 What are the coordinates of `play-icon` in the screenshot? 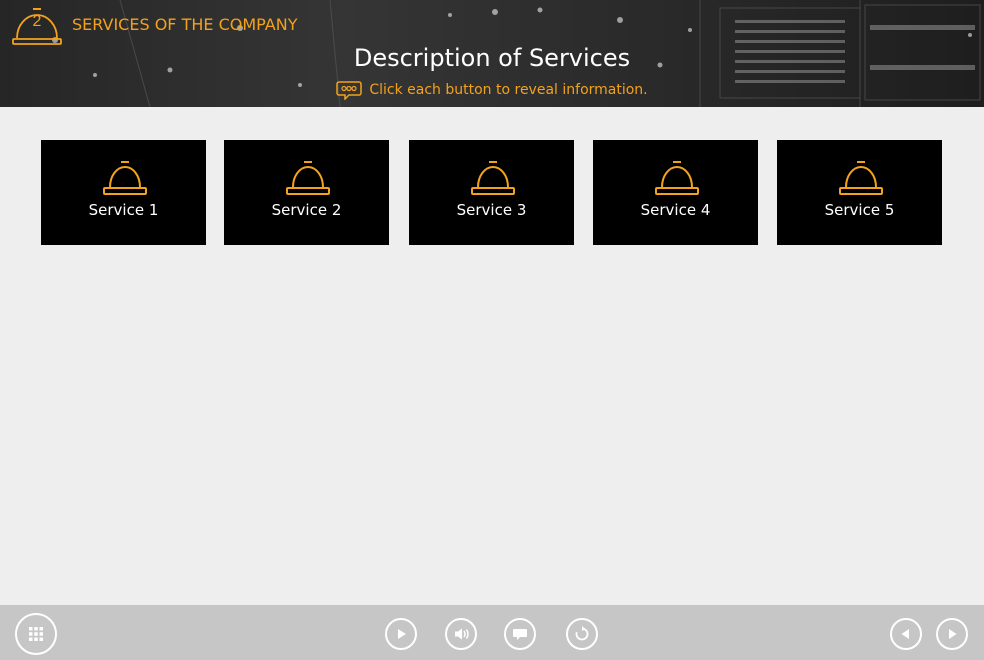 It's located at (402, 634).